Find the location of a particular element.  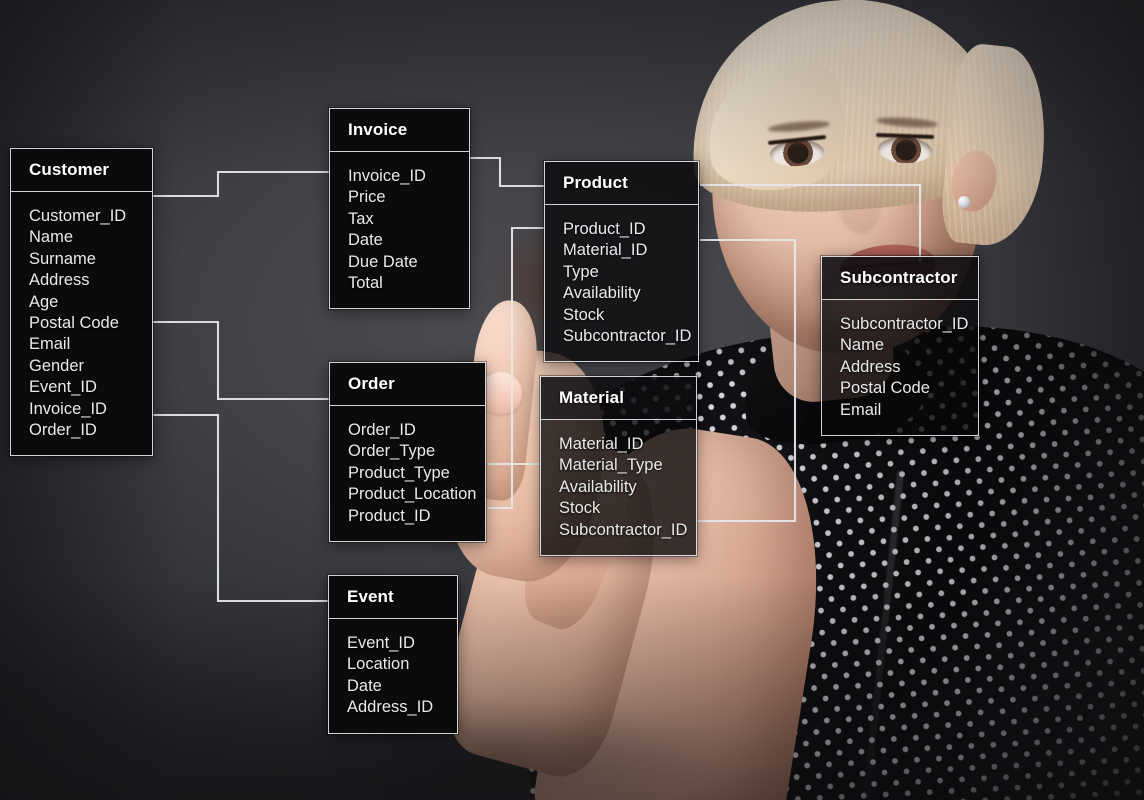

attribute: Type is located at coordinates (581, 271).